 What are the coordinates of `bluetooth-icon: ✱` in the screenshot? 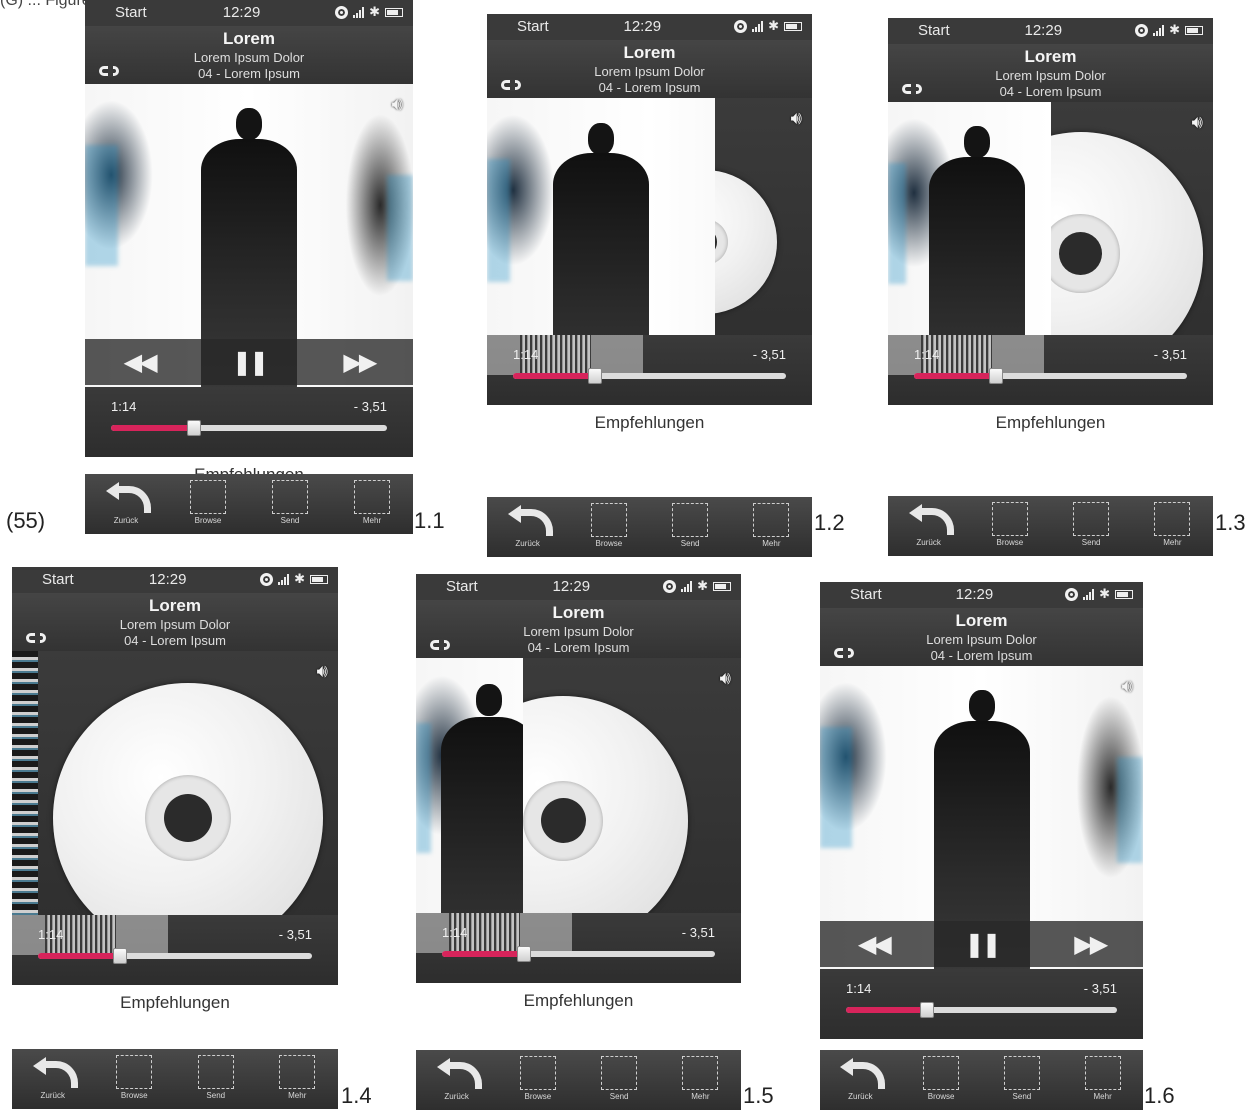 It's located at (374, 11).